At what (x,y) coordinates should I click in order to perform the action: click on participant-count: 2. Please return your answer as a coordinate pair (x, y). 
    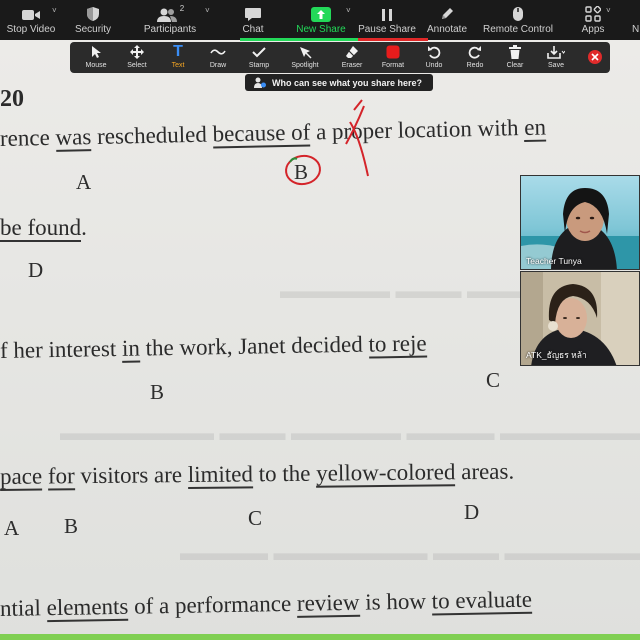
    Looking at the image, I should click on (182, 8).